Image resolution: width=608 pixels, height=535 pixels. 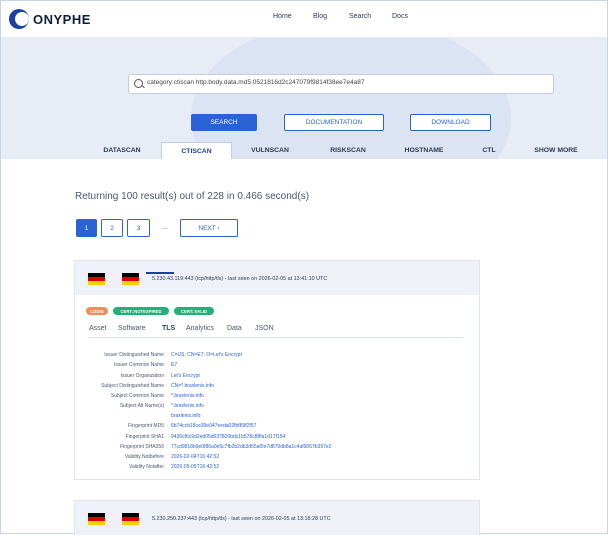 I want to click on nav-link-docs: Docs, so click(x=400, y=16).